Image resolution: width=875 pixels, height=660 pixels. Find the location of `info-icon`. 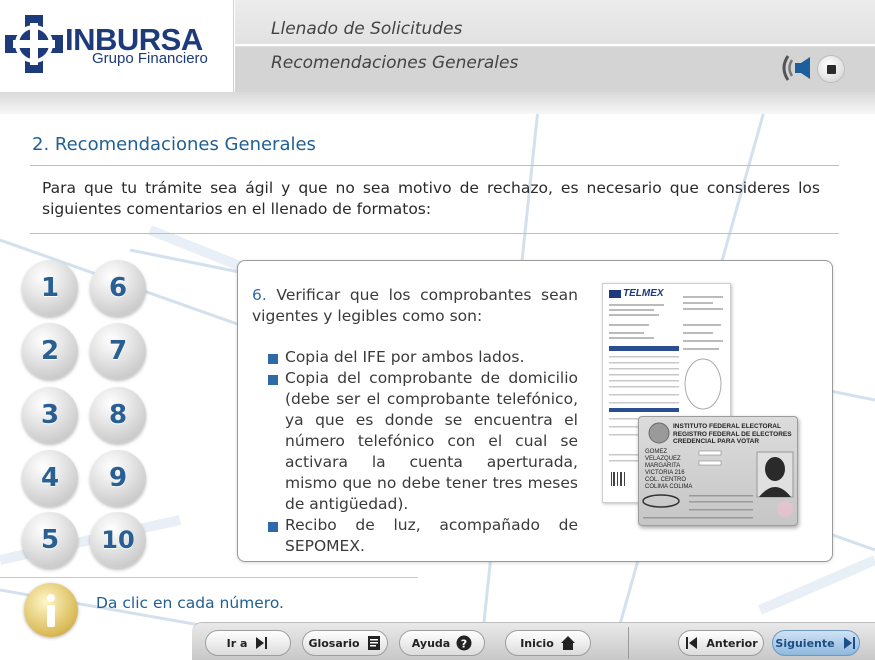

info-icon is located at coordinates (51, 610).